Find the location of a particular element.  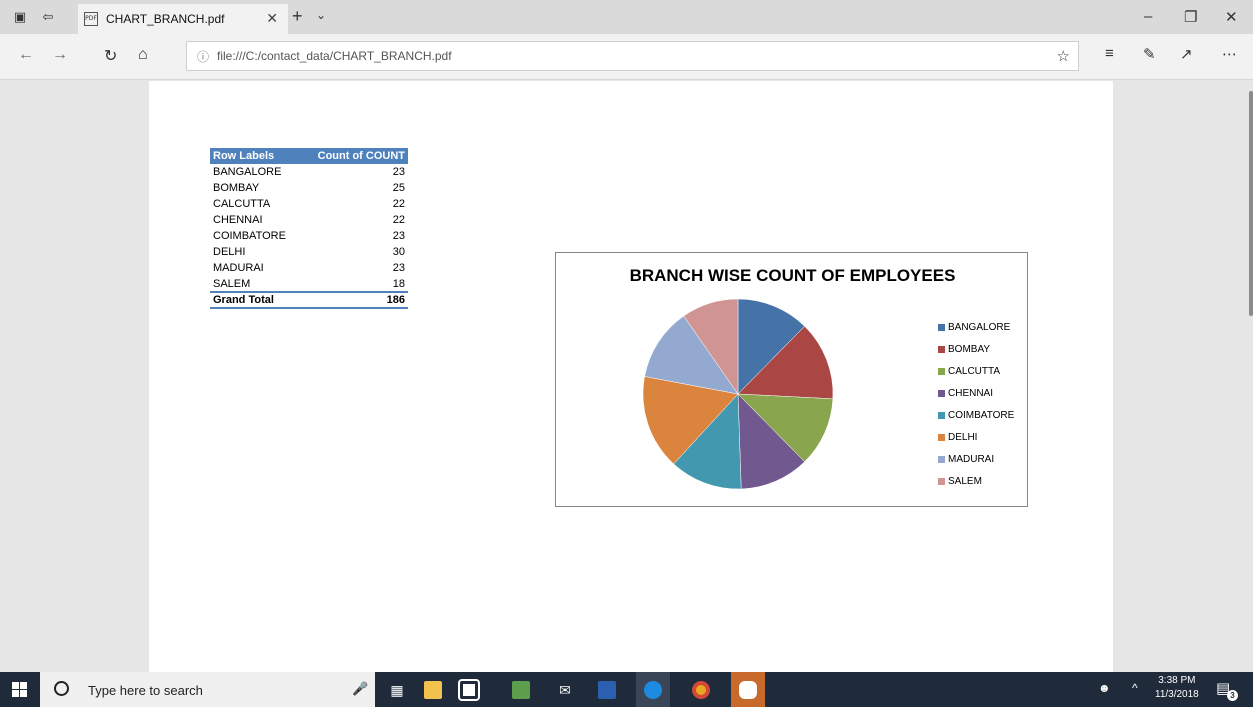

pivot-header-row-labels: Row Labels is located at coordinates (255, 156).